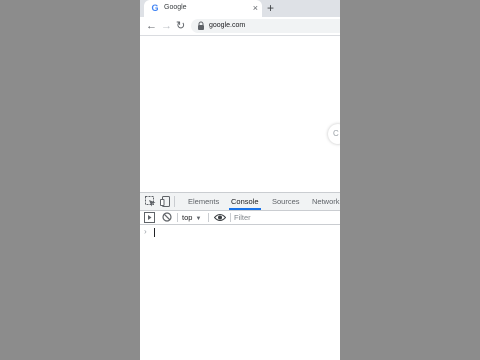  I want to click on browser-toolbar: ← → ↻ google.com, so click(240, 26).